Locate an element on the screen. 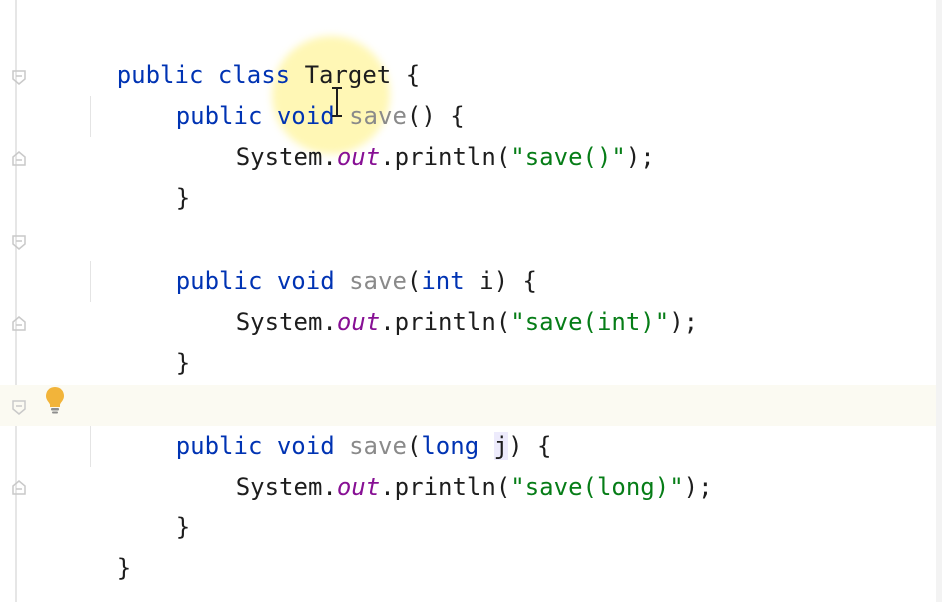 The image size is (942, 602). code-line-2: public void save() { is located at coordinates (471, 92).